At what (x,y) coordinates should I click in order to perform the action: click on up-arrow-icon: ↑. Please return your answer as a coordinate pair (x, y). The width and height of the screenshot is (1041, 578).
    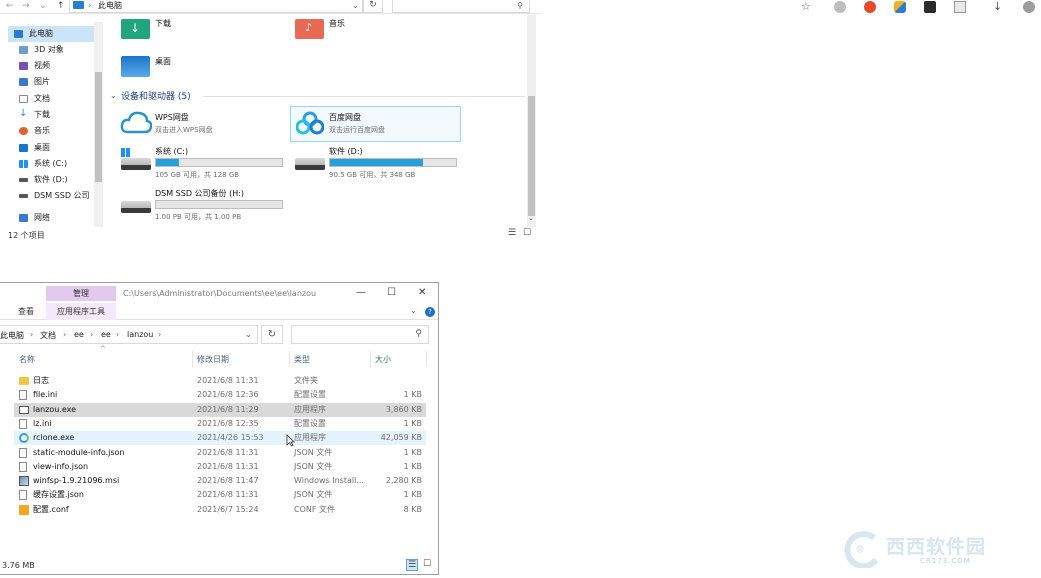
    Looking at the image, I should click on (61, 6).